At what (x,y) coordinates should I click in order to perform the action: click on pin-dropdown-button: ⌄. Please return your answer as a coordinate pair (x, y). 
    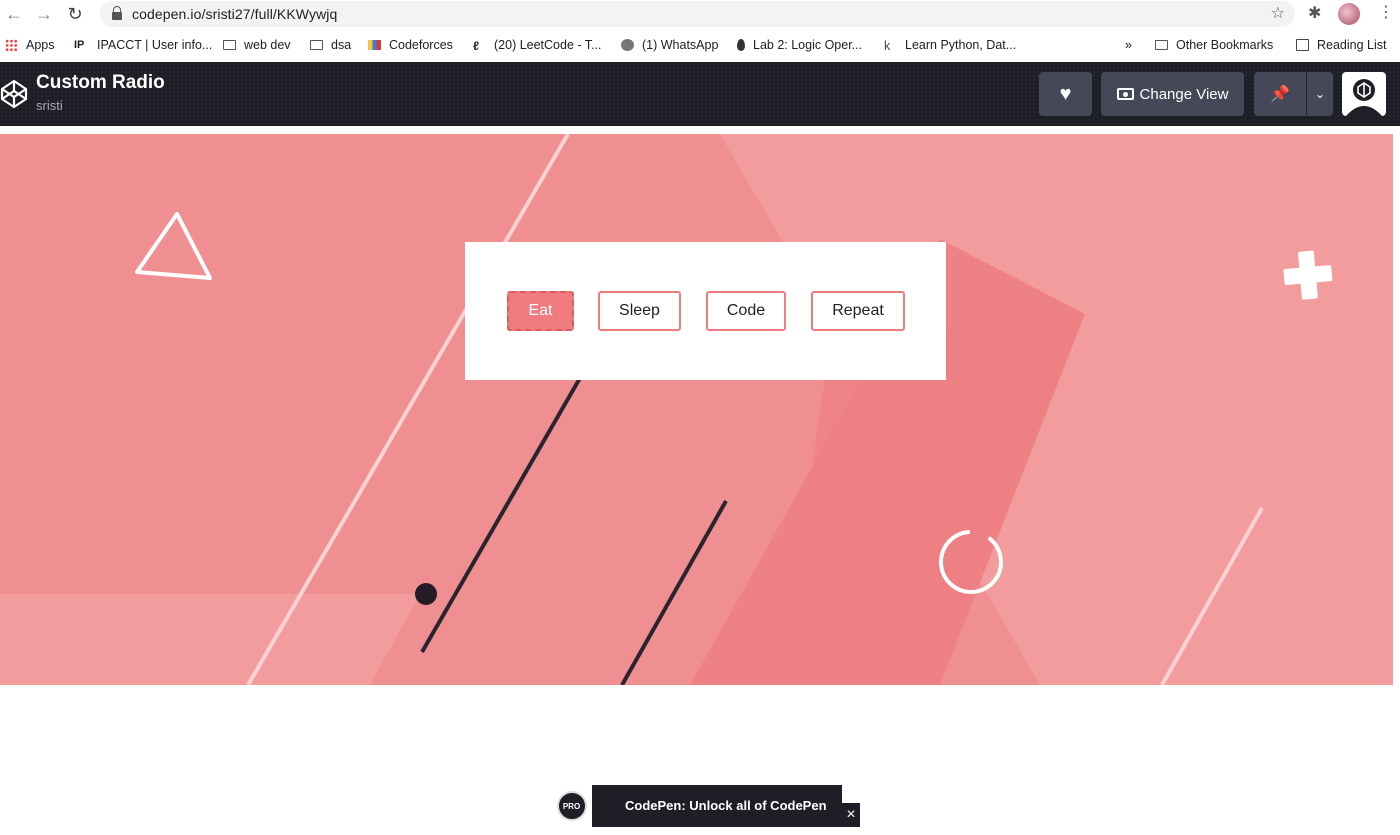
    Looking at the image, I should click on (1320, 94).